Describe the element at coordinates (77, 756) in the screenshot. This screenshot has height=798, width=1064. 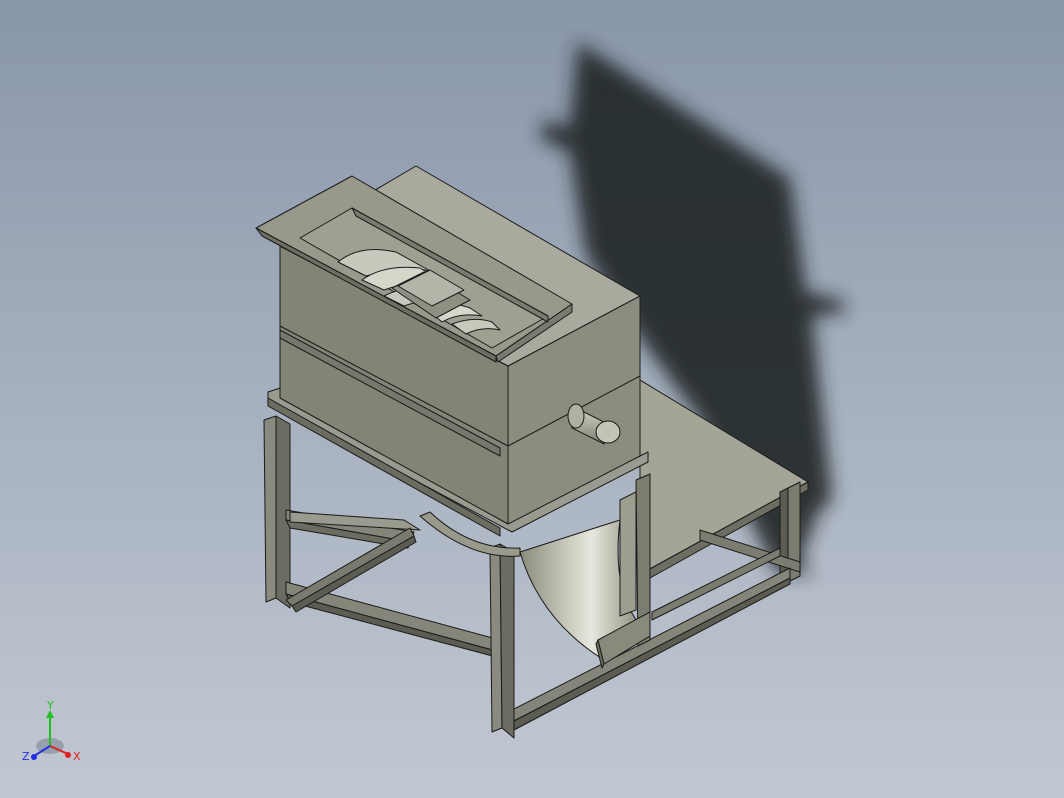
I see `x-axis-label: X` at that location.